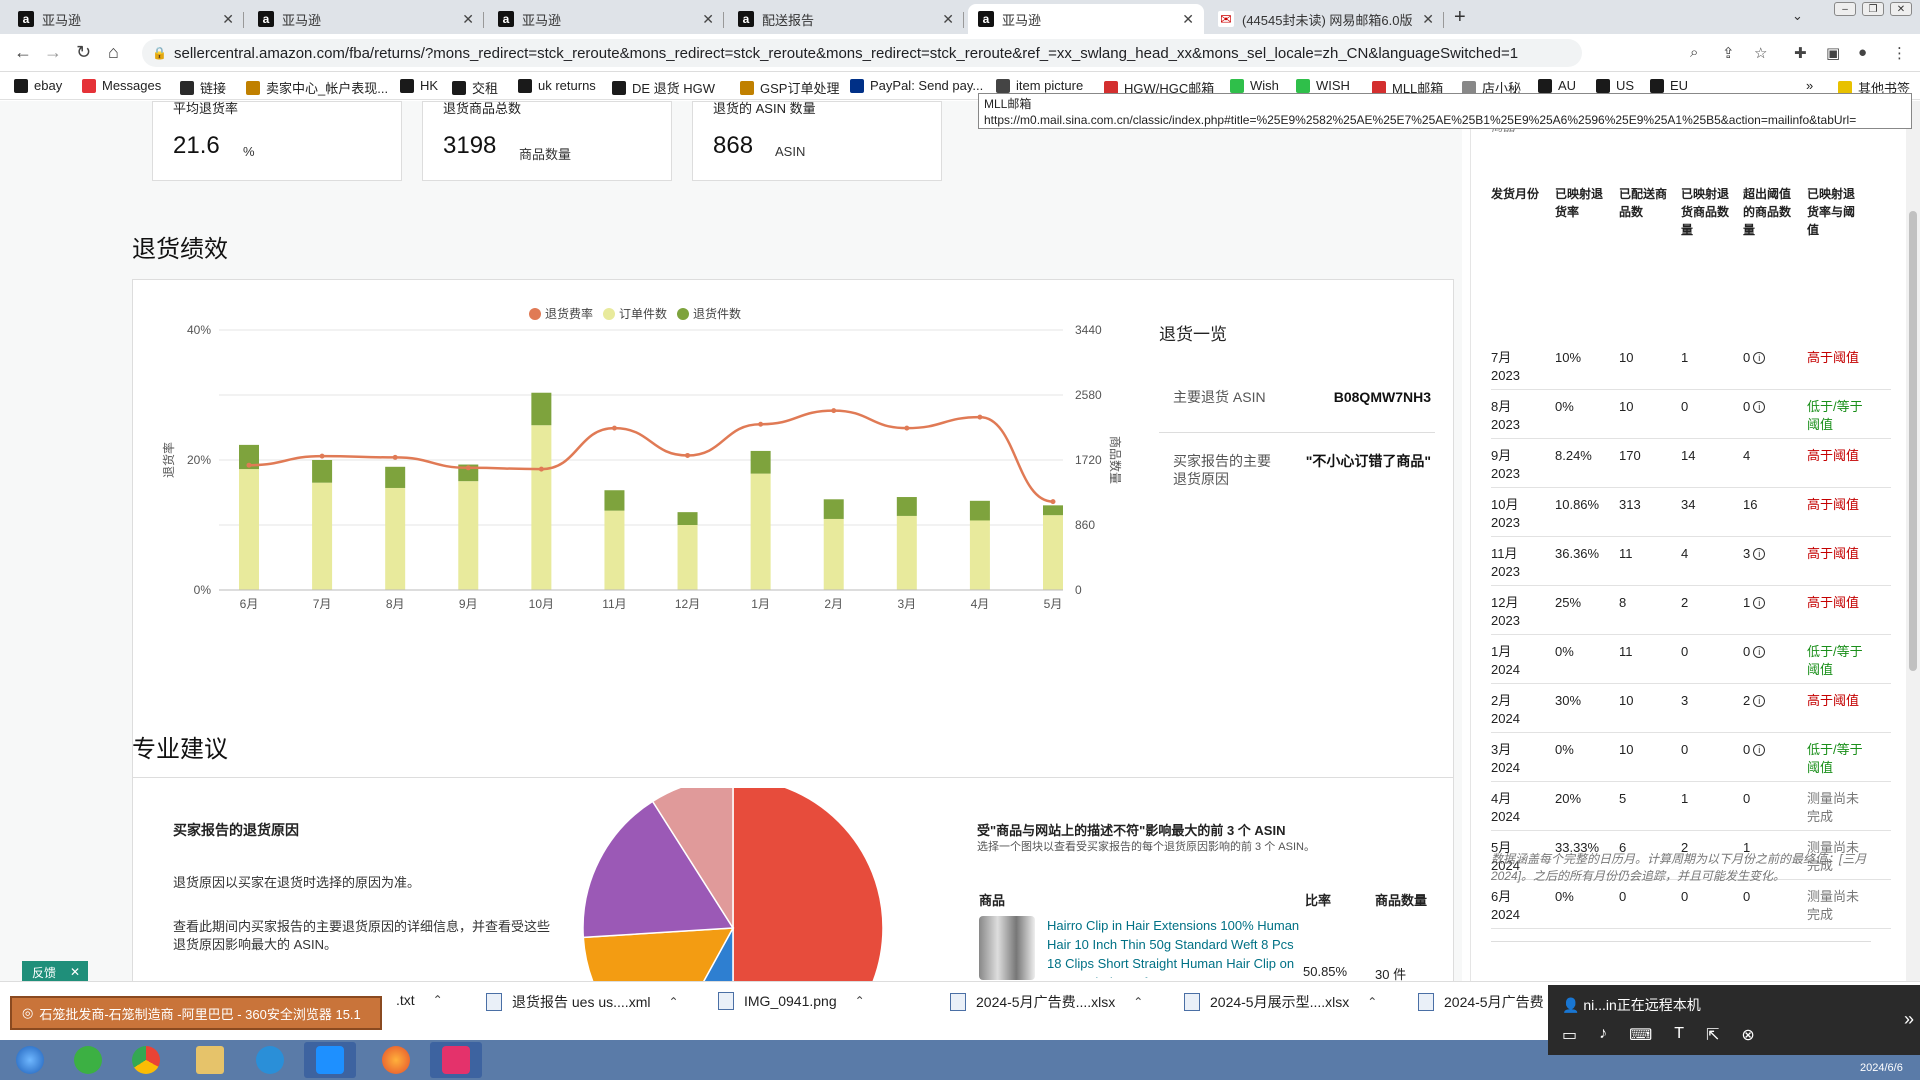 Image resolution: width=1920 pixels, height=1080 pixels. What do you see at coordinates (789, 87) in the screenshot?
I see `bookmark-8: GSP订单处理` at bounding box center [789, 87].